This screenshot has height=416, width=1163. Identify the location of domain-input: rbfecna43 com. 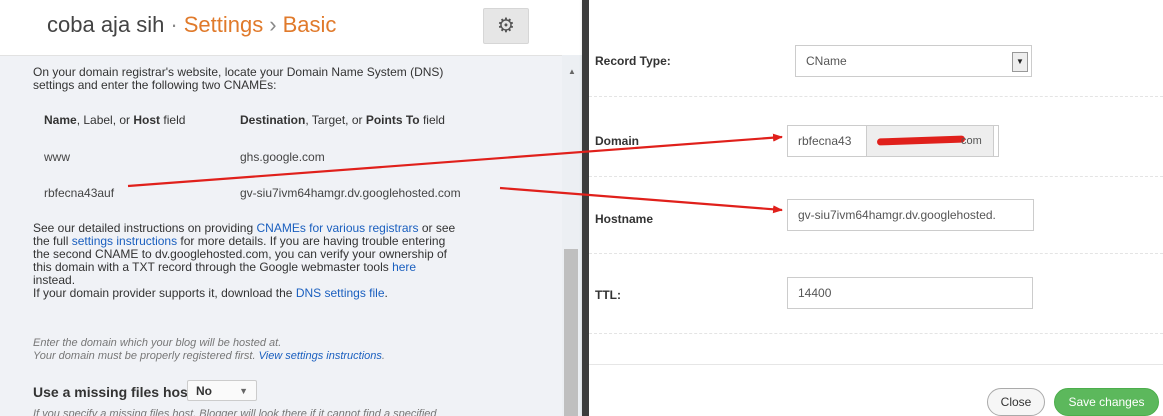
(893, 141).